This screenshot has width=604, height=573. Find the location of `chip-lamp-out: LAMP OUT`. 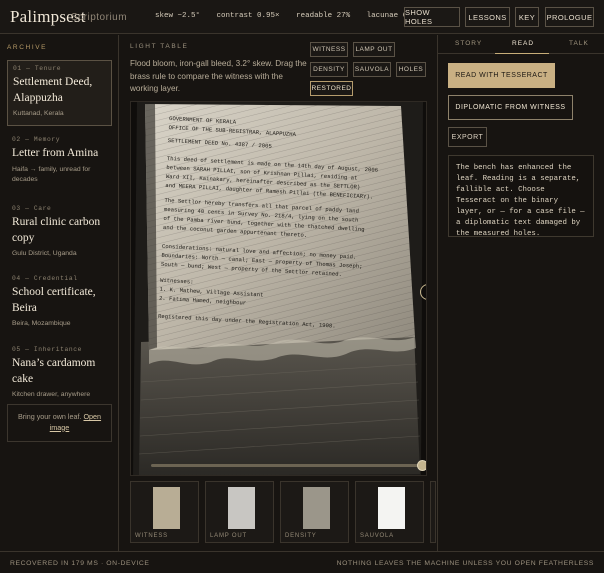

chip-lamp-out: LAMP OUT is located at coordinates (374, 49).